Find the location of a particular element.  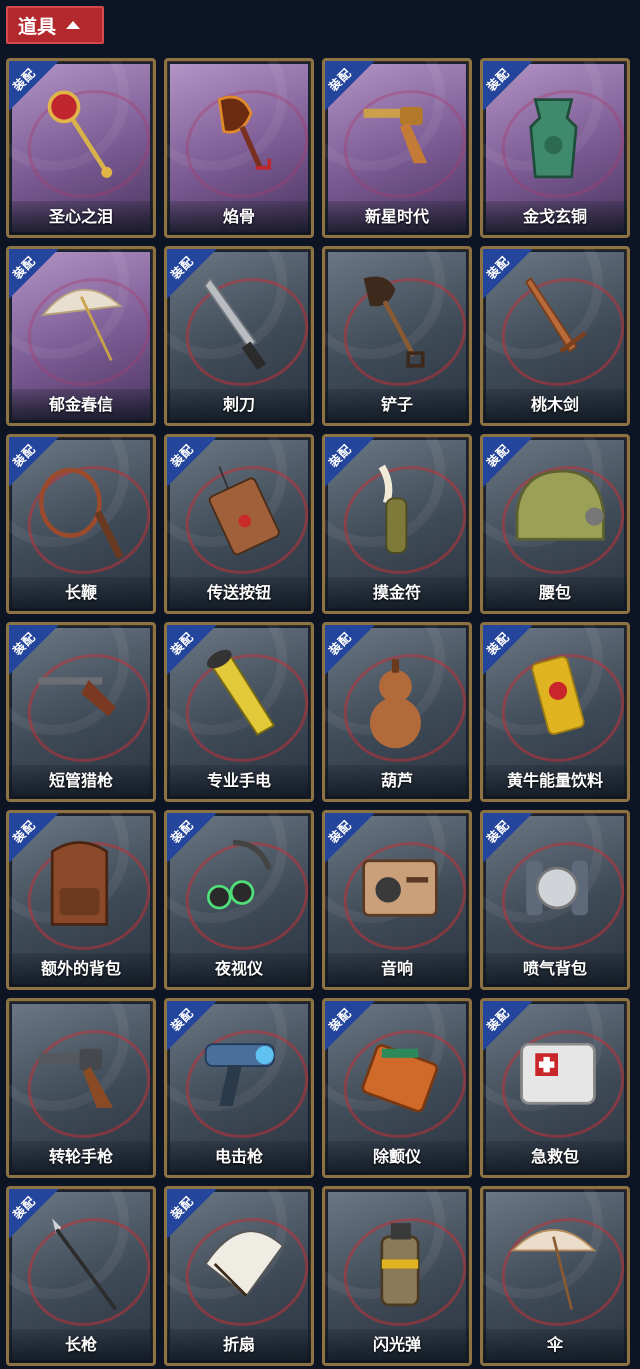

item-name: 腰包 is located at coordinates (554, 592).